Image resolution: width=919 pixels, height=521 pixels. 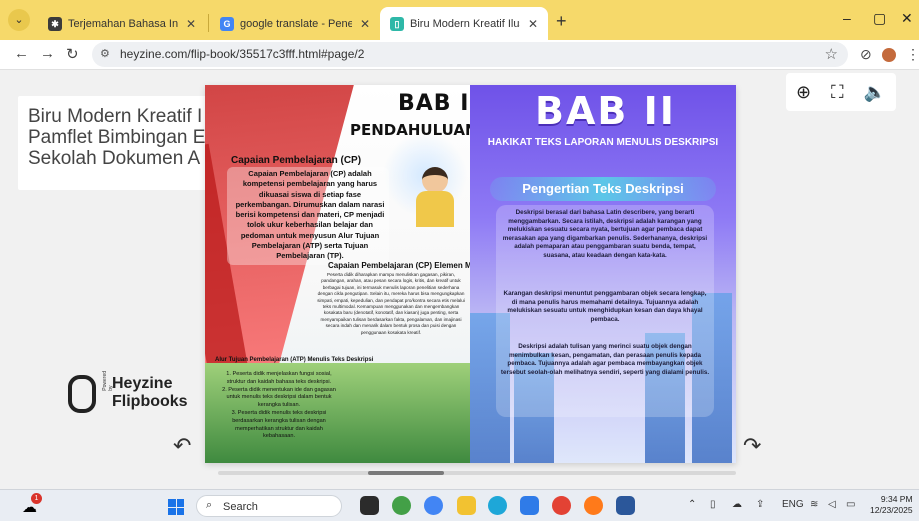 What do you see at coordinates (896, 499) in the screenshot?
I see `clock-time: 9:34 PM` at bounding box center [896, 499].